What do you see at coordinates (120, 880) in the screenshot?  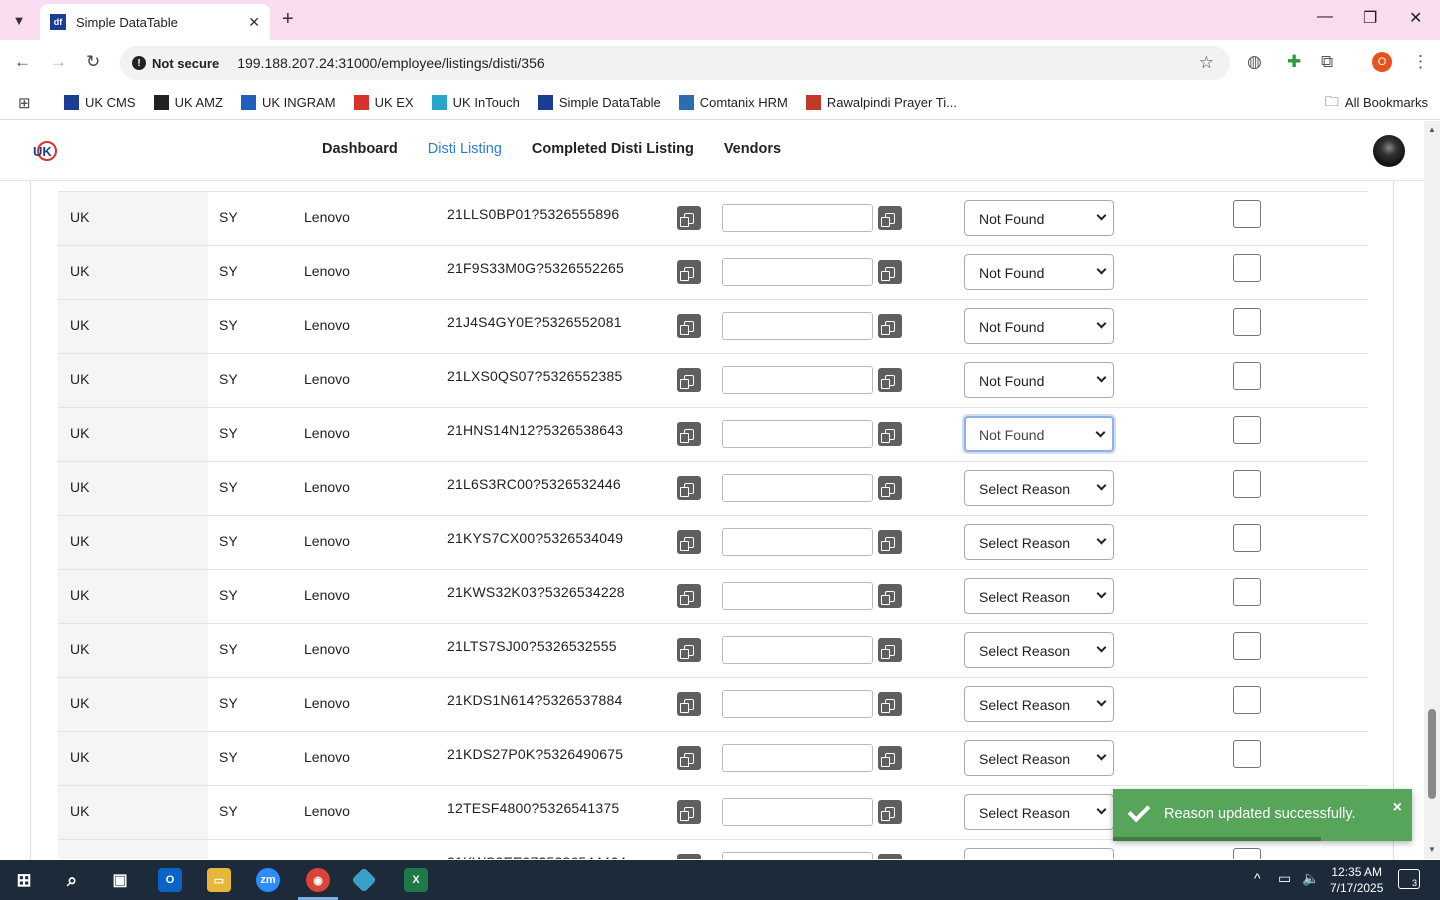 I see `task-view-icon: ▣` at bounding box center [120, 880].